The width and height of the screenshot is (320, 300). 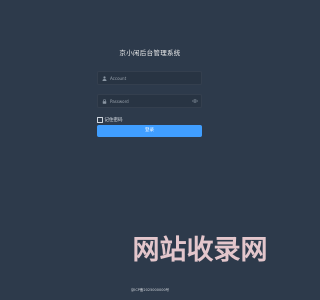 I want to click on watermark-logo: 网站收录网, so click(x=200, y=250).